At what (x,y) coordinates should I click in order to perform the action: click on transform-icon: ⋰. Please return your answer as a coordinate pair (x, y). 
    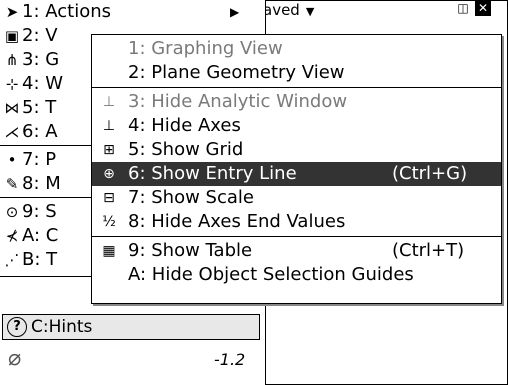
    Looking at the image, I should click on (12, 260).